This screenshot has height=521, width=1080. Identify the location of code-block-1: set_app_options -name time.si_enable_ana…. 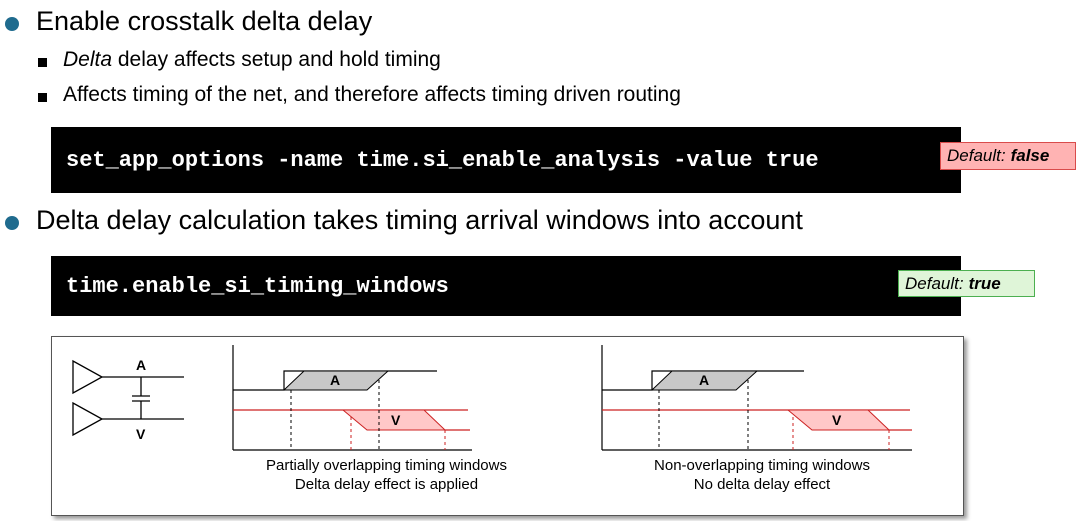
(506, 160).